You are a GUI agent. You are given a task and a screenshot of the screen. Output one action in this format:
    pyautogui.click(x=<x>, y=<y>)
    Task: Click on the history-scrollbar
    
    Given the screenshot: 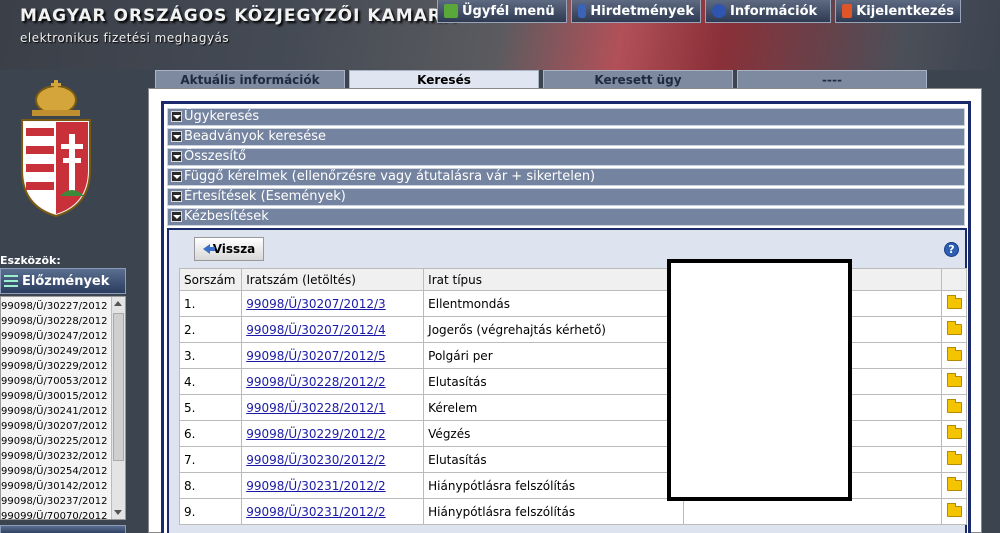 What is the action you would take?
    pyautogui.click(x=118, y=408)
    